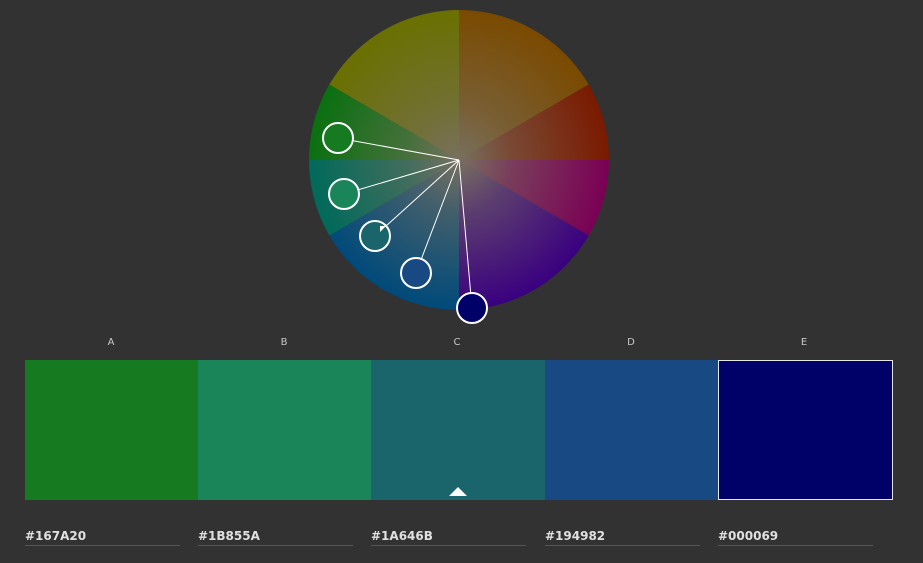  What do you see at coordinates (458, 491) in the screenshot?
I see `active-swatch-marker-icon` at bounding box center [458, 491].